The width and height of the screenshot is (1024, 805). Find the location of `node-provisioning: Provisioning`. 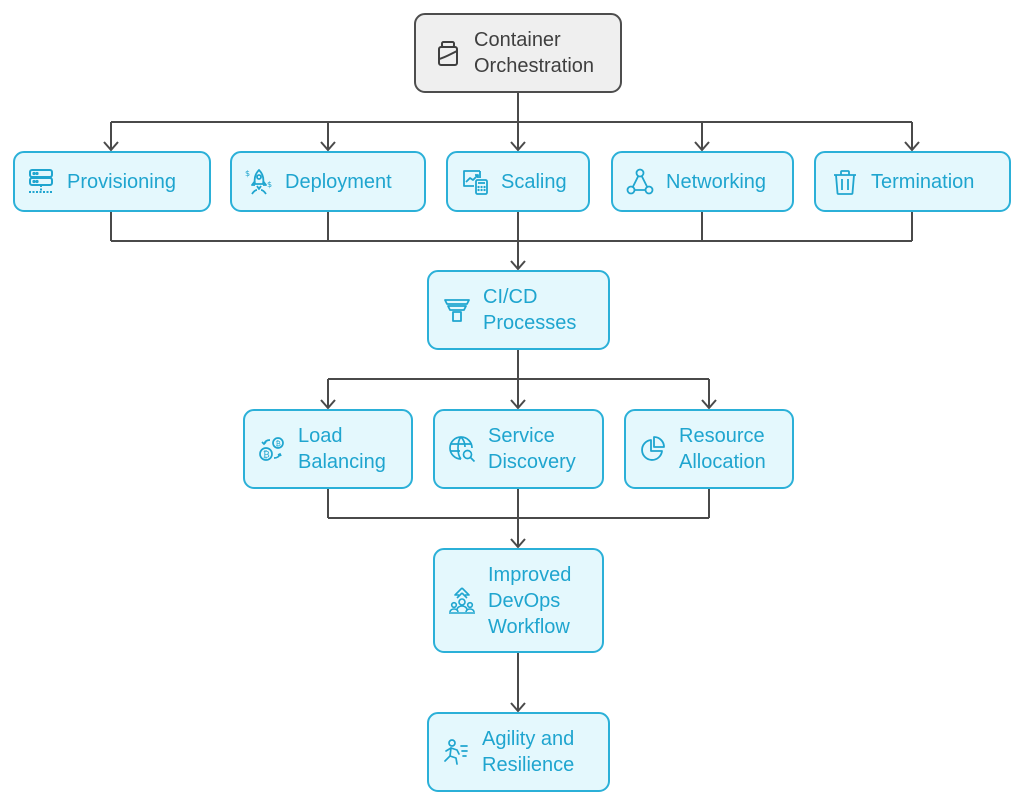

node-provisioning: Provisioning is located at coordinates (112, 181).